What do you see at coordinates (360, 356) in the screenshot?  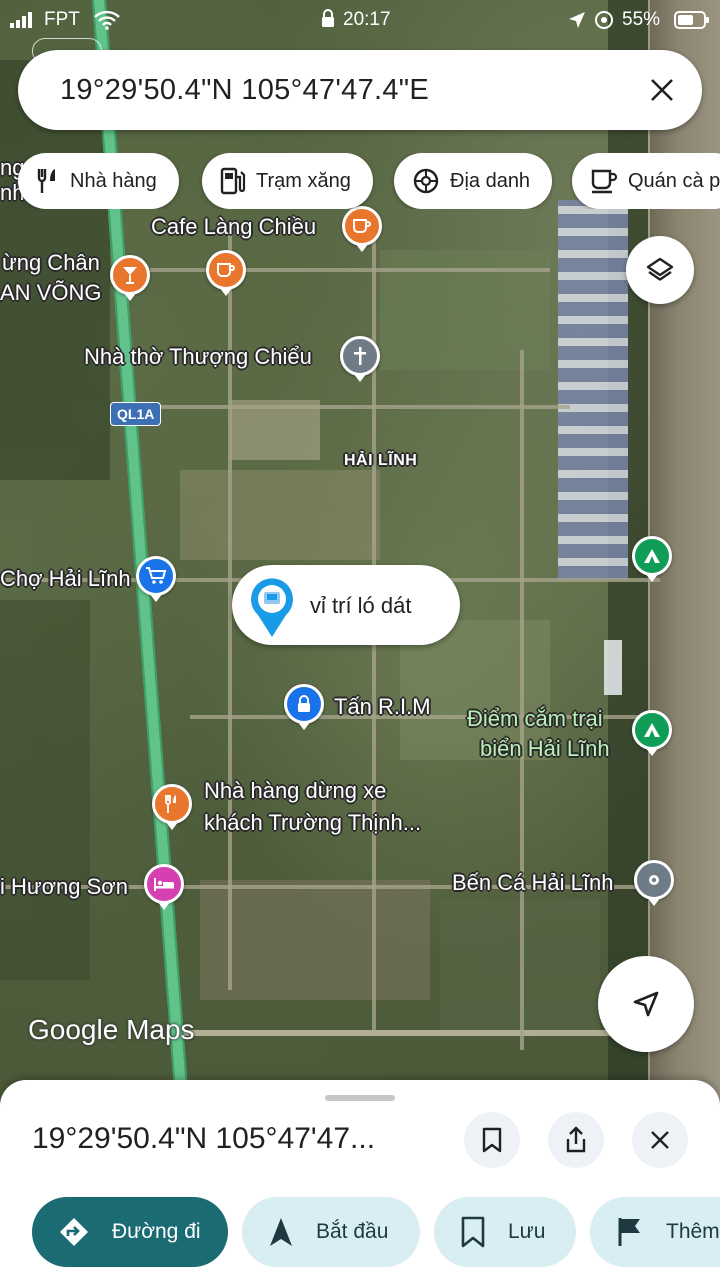 I see `church-poi-icon` at bounding box center [360, 356].